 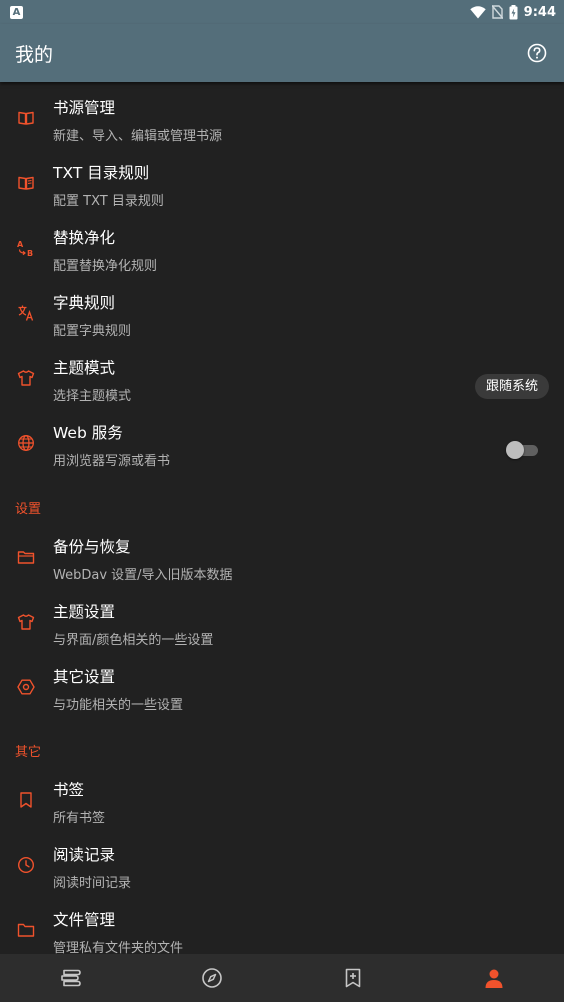 I want to click on item-subtitle: 阅读时间记录, so click(x=92, y=883).